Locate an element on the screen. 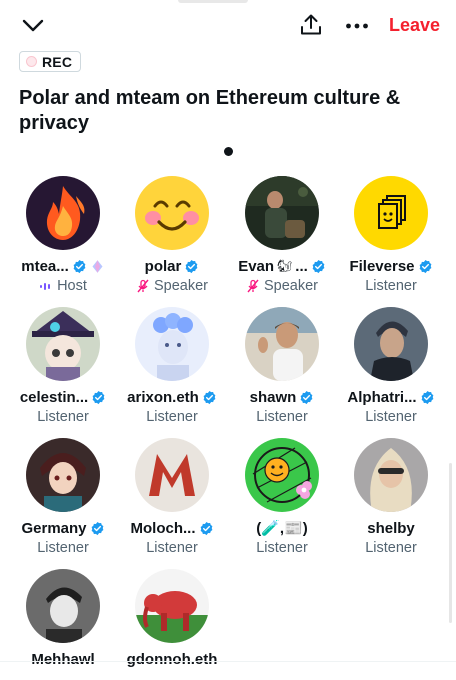  recording-label: REC is located at coordinates (57, 61).